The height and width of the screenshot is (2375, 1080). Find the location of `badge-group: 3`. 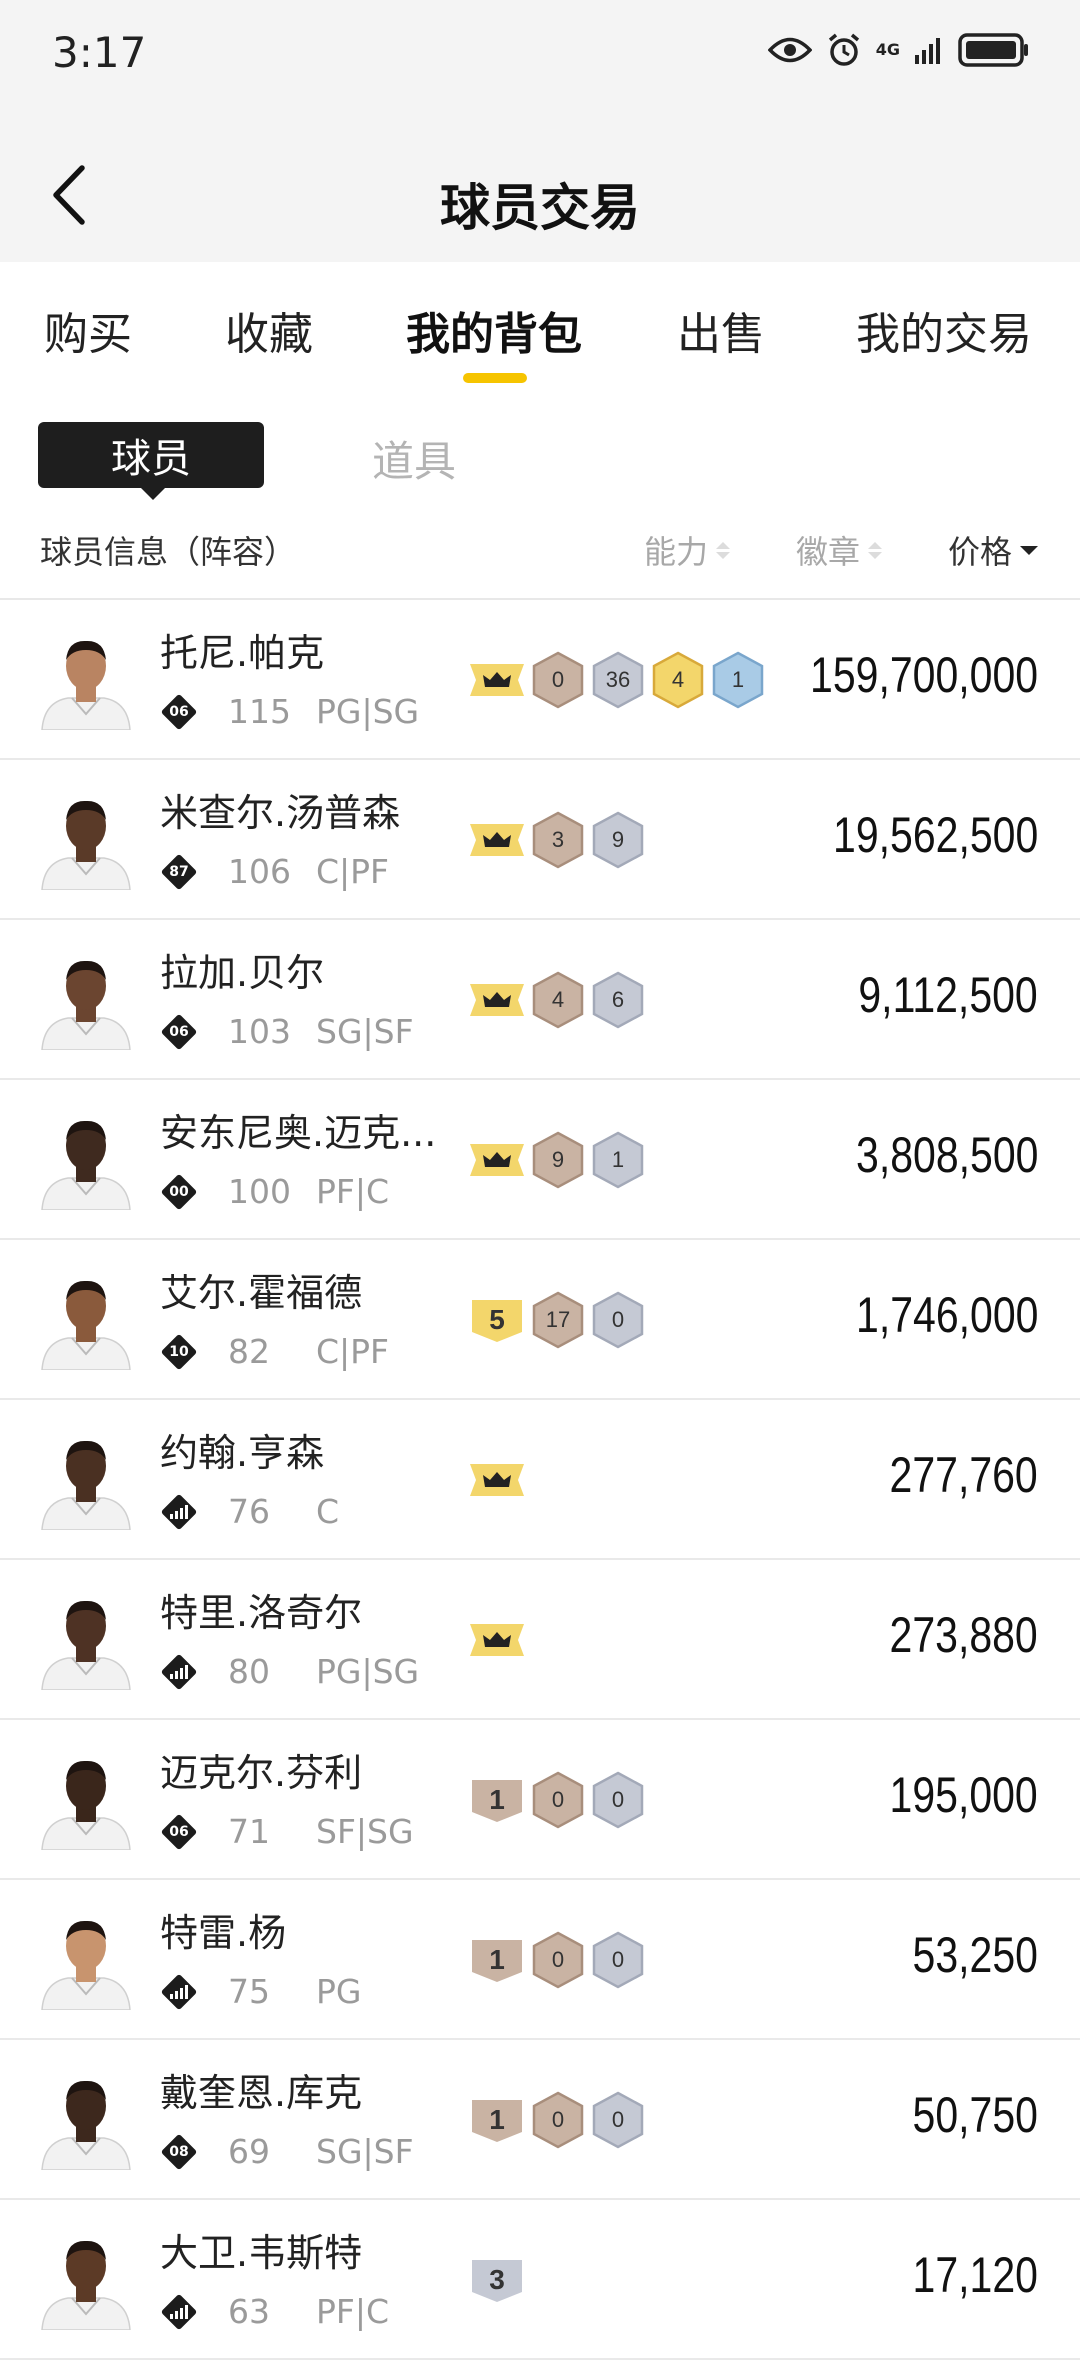

badge-group: 3 is located at coordinates (497, 2280).